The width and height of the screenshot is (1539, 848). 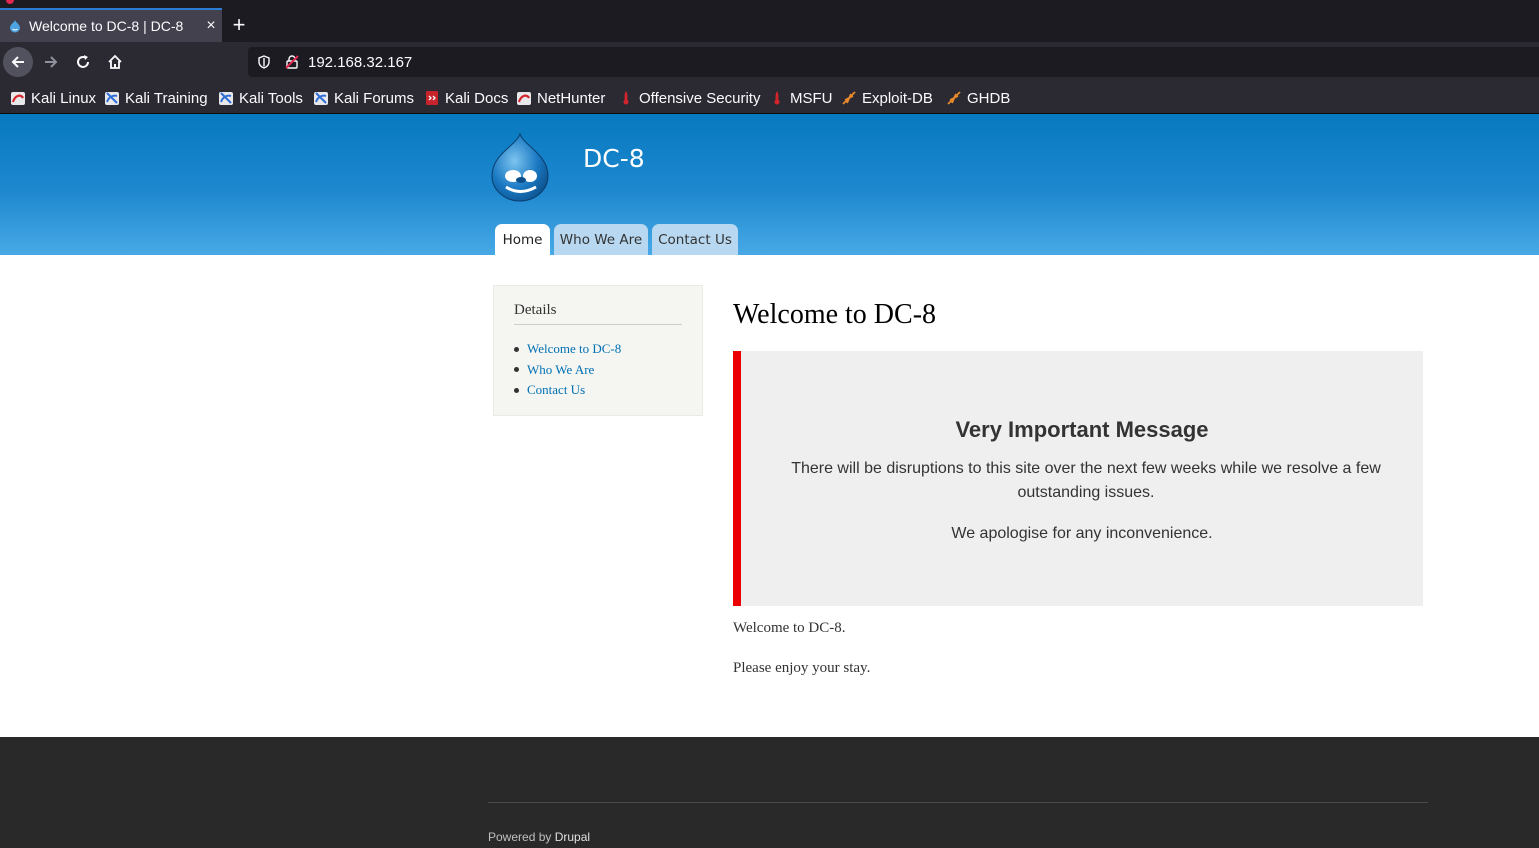 I want to click on home-icon, so click(x=115, y=61).